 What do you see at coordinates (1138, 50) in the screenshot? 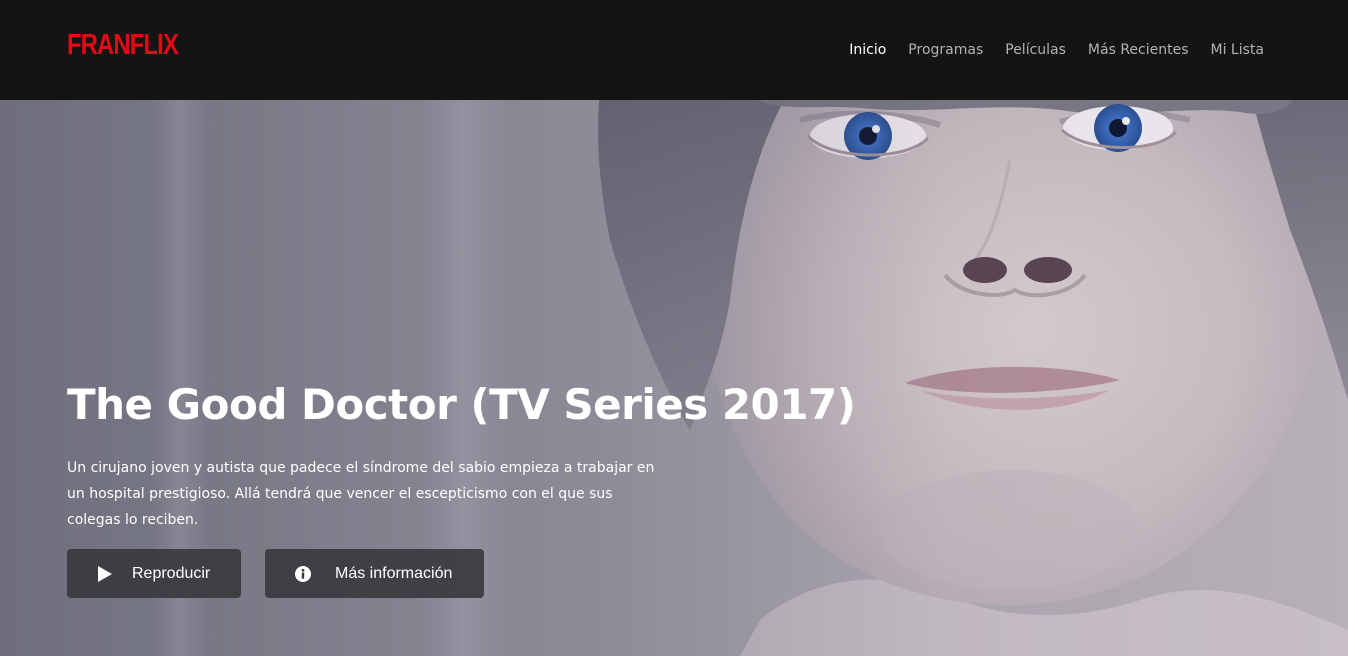
I see `nav-item-mas-recientes: Más Recientes` at bounding box center [1138, 50].